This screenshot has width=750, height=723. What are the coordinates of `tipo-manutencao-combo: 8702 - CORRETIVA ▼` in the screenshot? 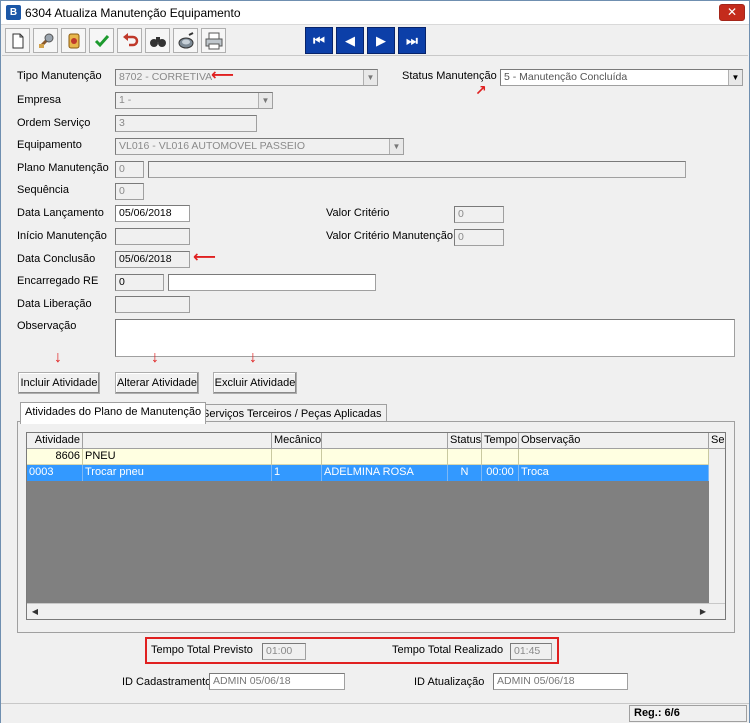 It's located at (246, 77).